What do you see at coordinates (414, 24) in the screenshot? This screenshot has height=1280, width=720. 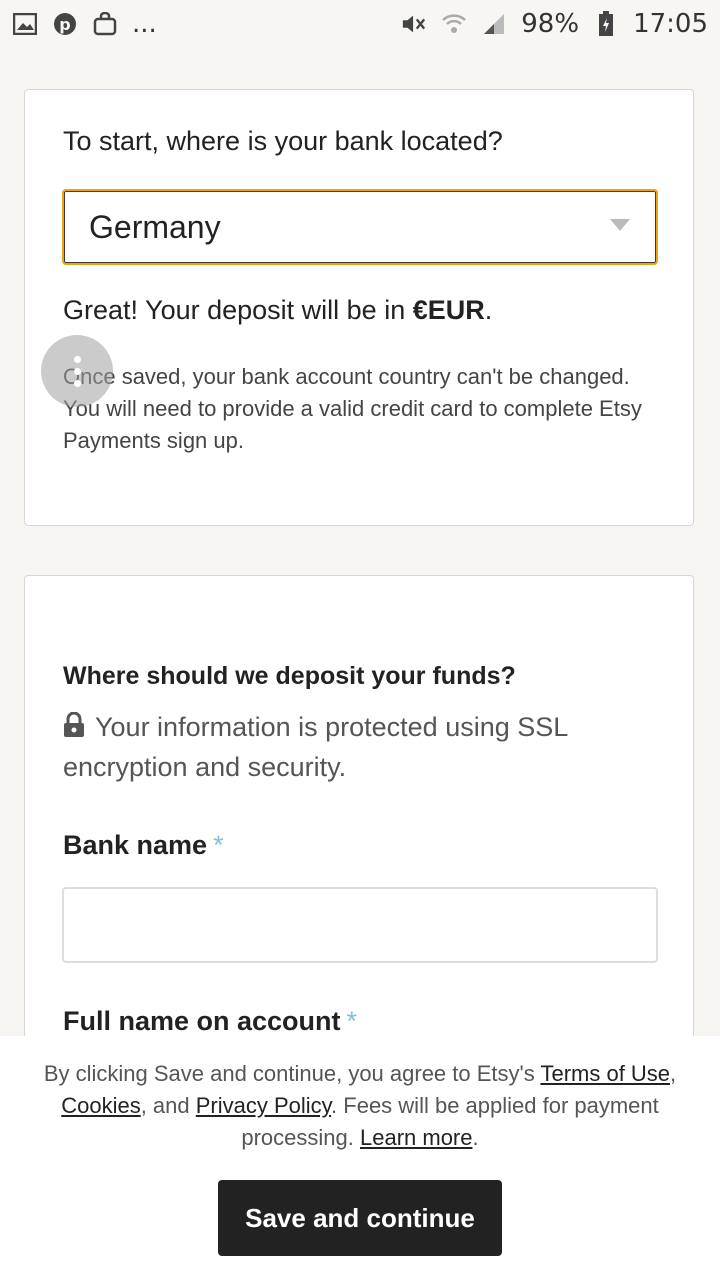 I see `mute-icon` at bounding box center [414, 24].